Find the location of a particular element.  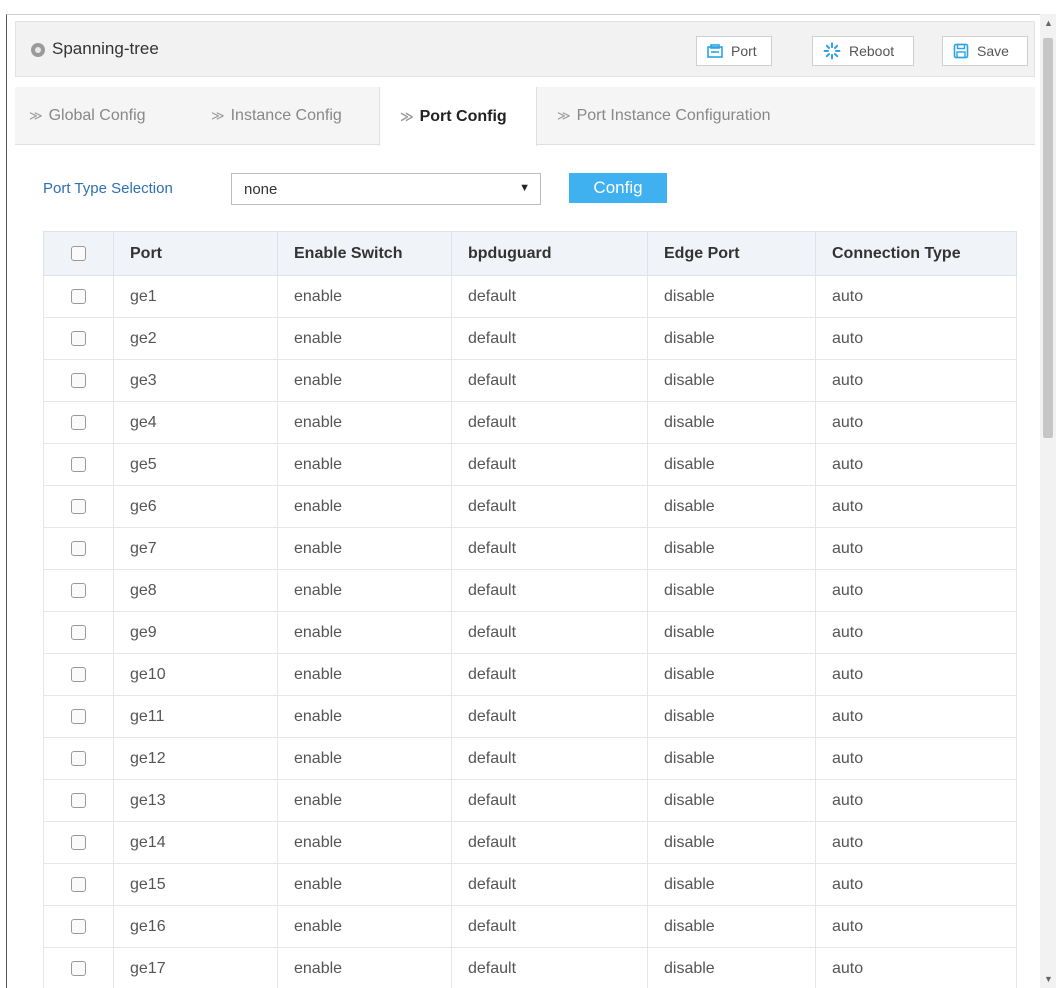

reboot-button: Reboot is located at coordinates (863, 51).